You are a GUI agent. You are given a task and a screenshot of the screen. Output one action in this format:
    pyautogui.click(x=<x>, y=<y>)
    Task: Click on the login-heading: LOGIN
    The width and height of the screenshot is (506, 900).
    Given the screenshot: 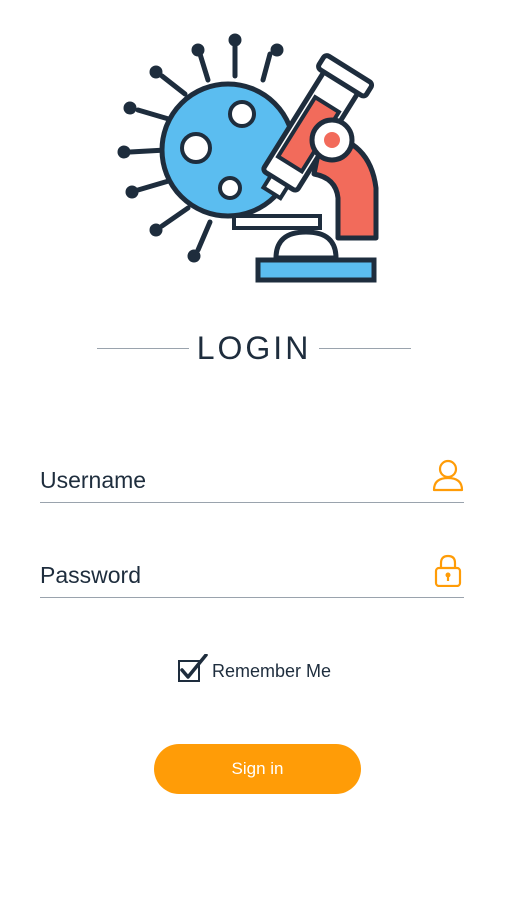 What is the action you would take?
    pyautogui.click(x=254, y=348)
    